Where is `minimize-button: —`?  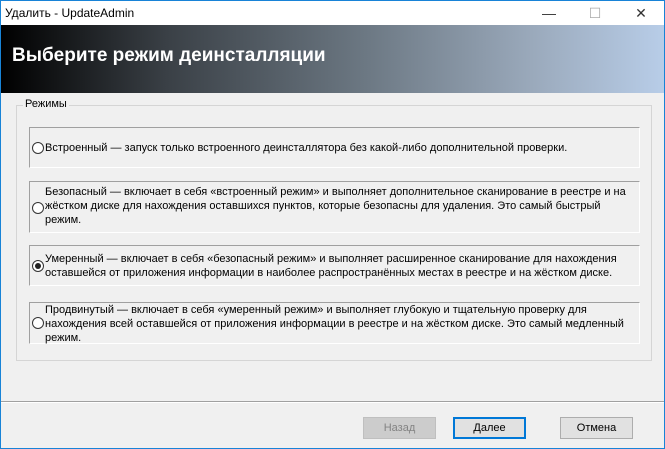 minimize-button: — is located at coordinates (549, 13).